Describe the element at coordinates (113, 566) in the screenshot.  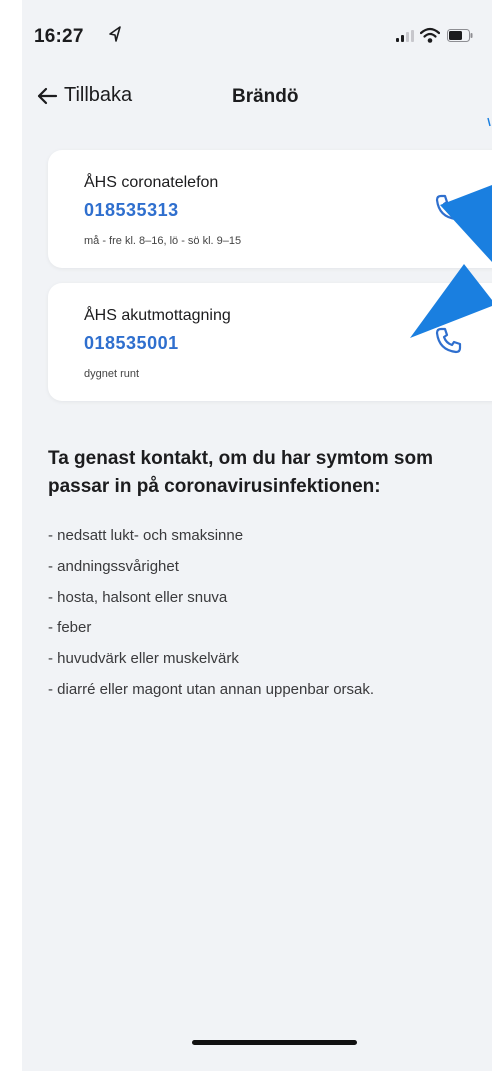
I see `symptom-item: - andningssvårighet` at that location.